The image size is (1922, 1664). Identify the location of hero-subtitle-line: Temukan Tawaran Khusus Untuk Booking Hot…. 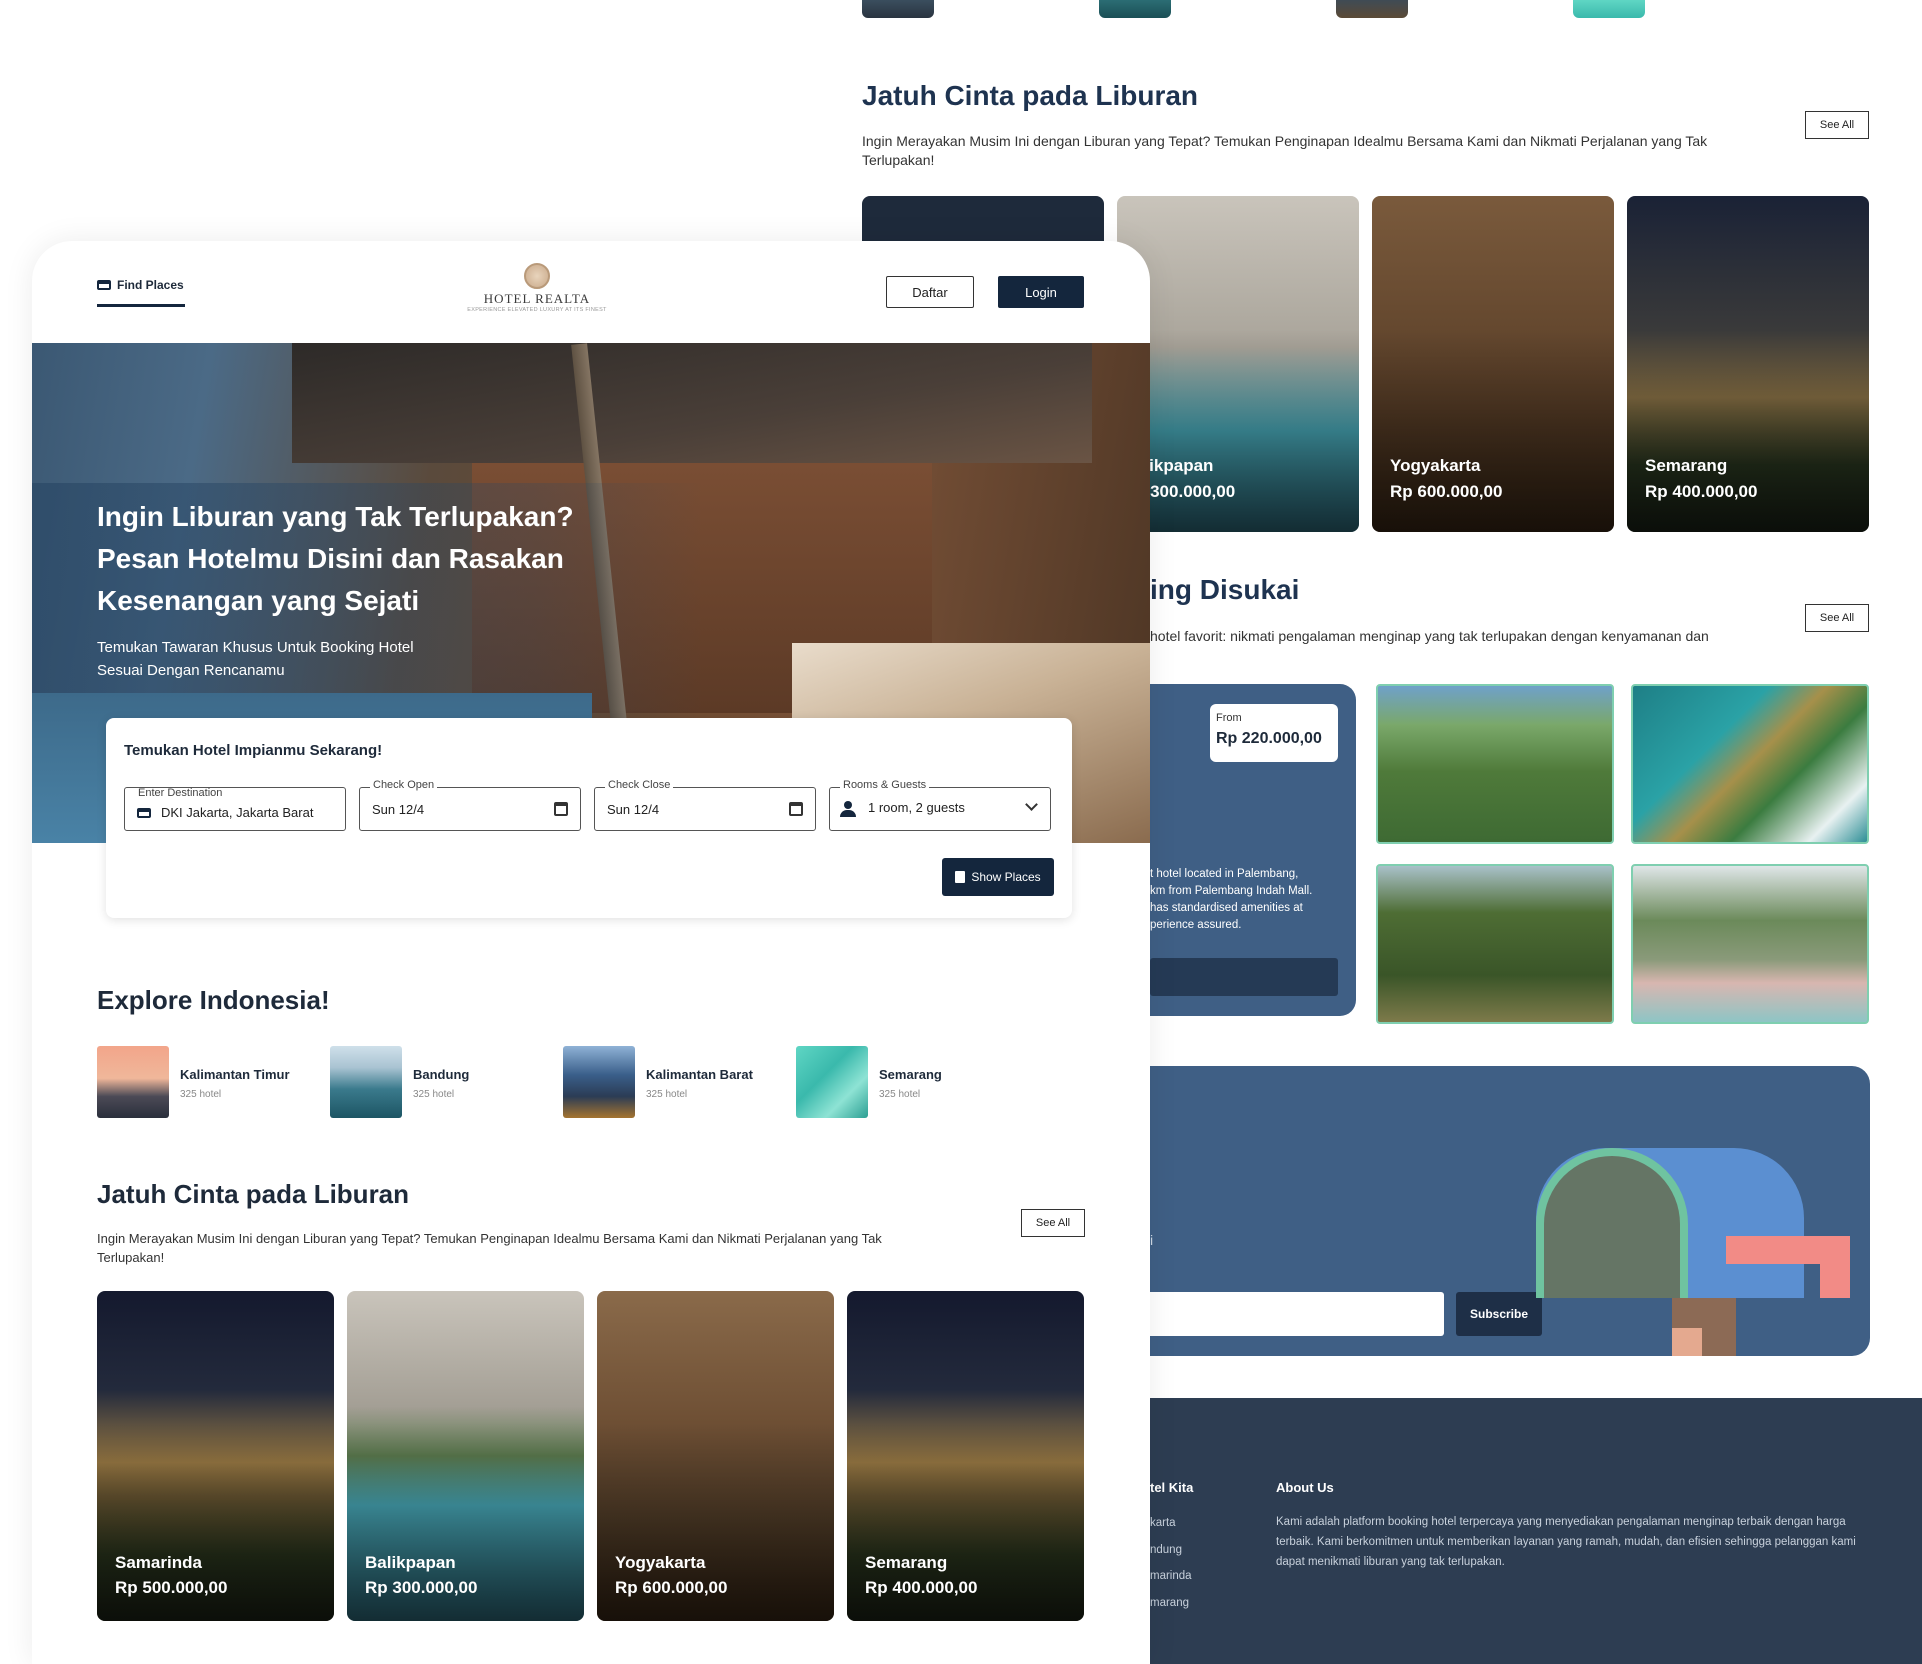
(255, 647).